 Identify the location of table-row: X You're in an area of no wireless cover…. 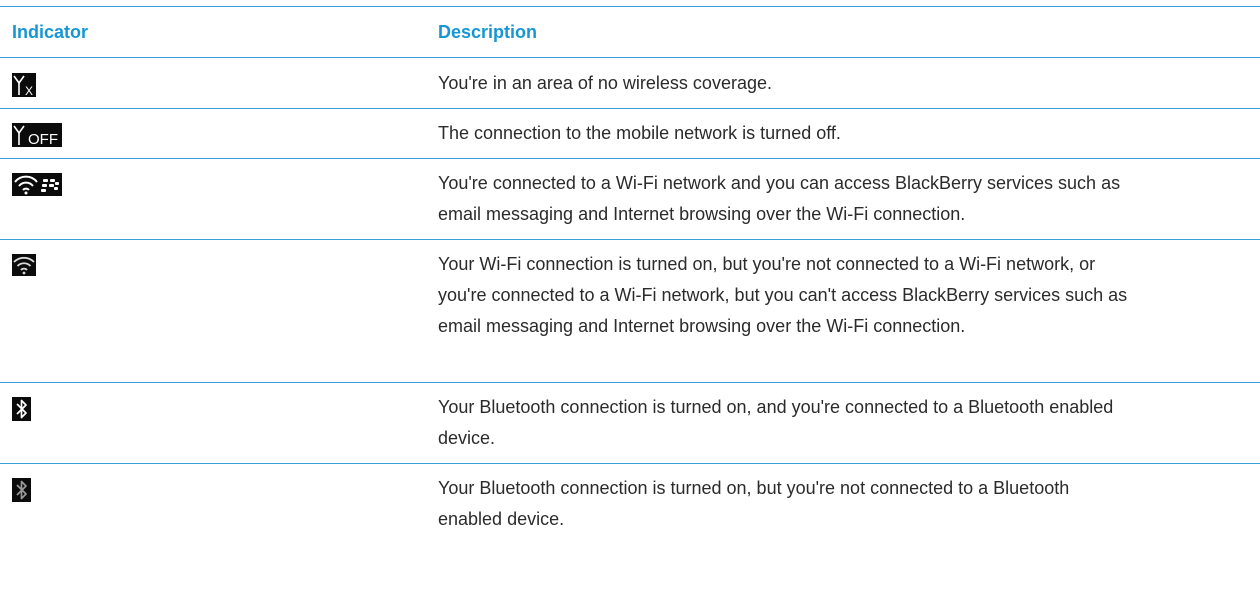
(630, 83).